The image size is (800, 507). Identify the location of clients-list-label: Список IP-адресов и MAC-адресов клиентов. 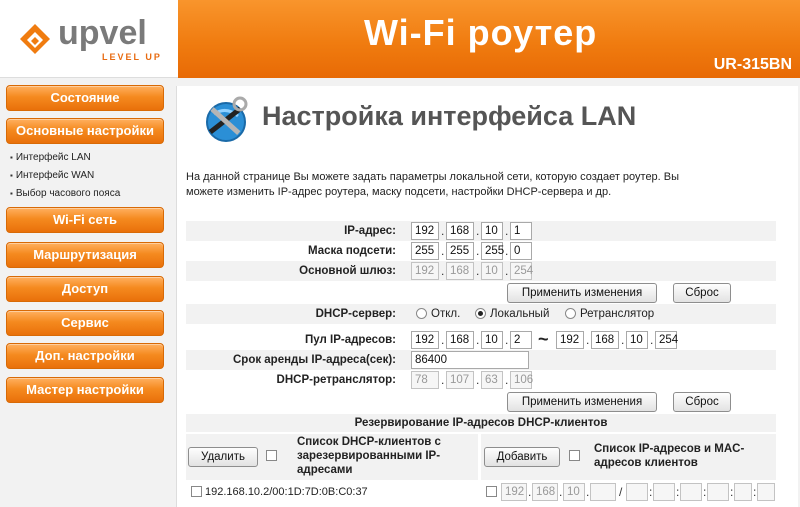
(669, 456).